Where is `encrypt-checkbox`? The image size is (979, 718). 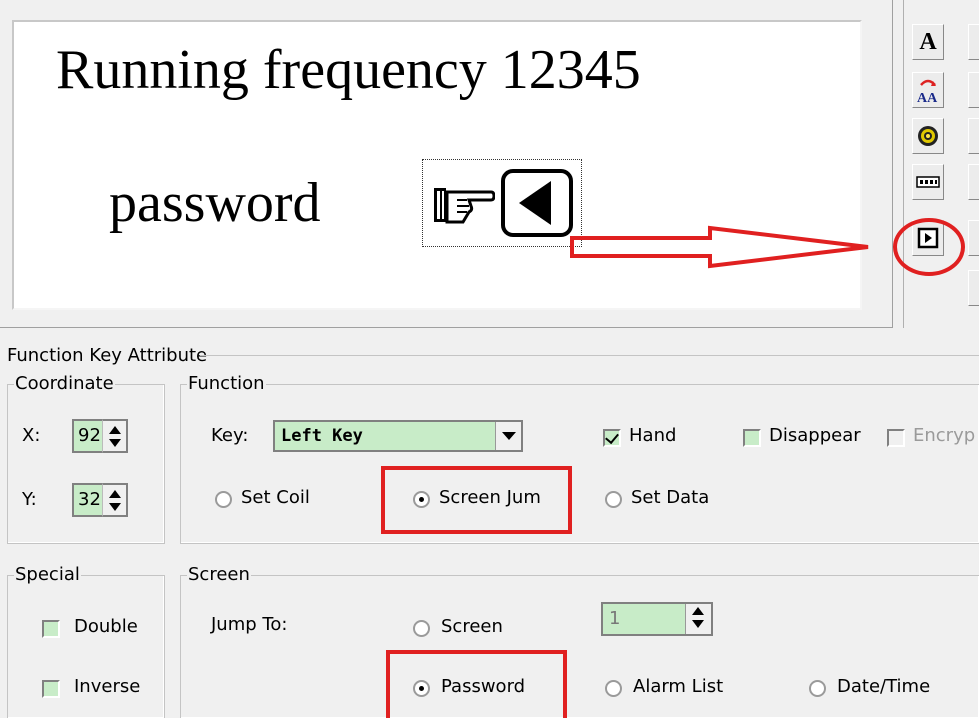 encrypt-checkbox is located at coordinates (896, 438).